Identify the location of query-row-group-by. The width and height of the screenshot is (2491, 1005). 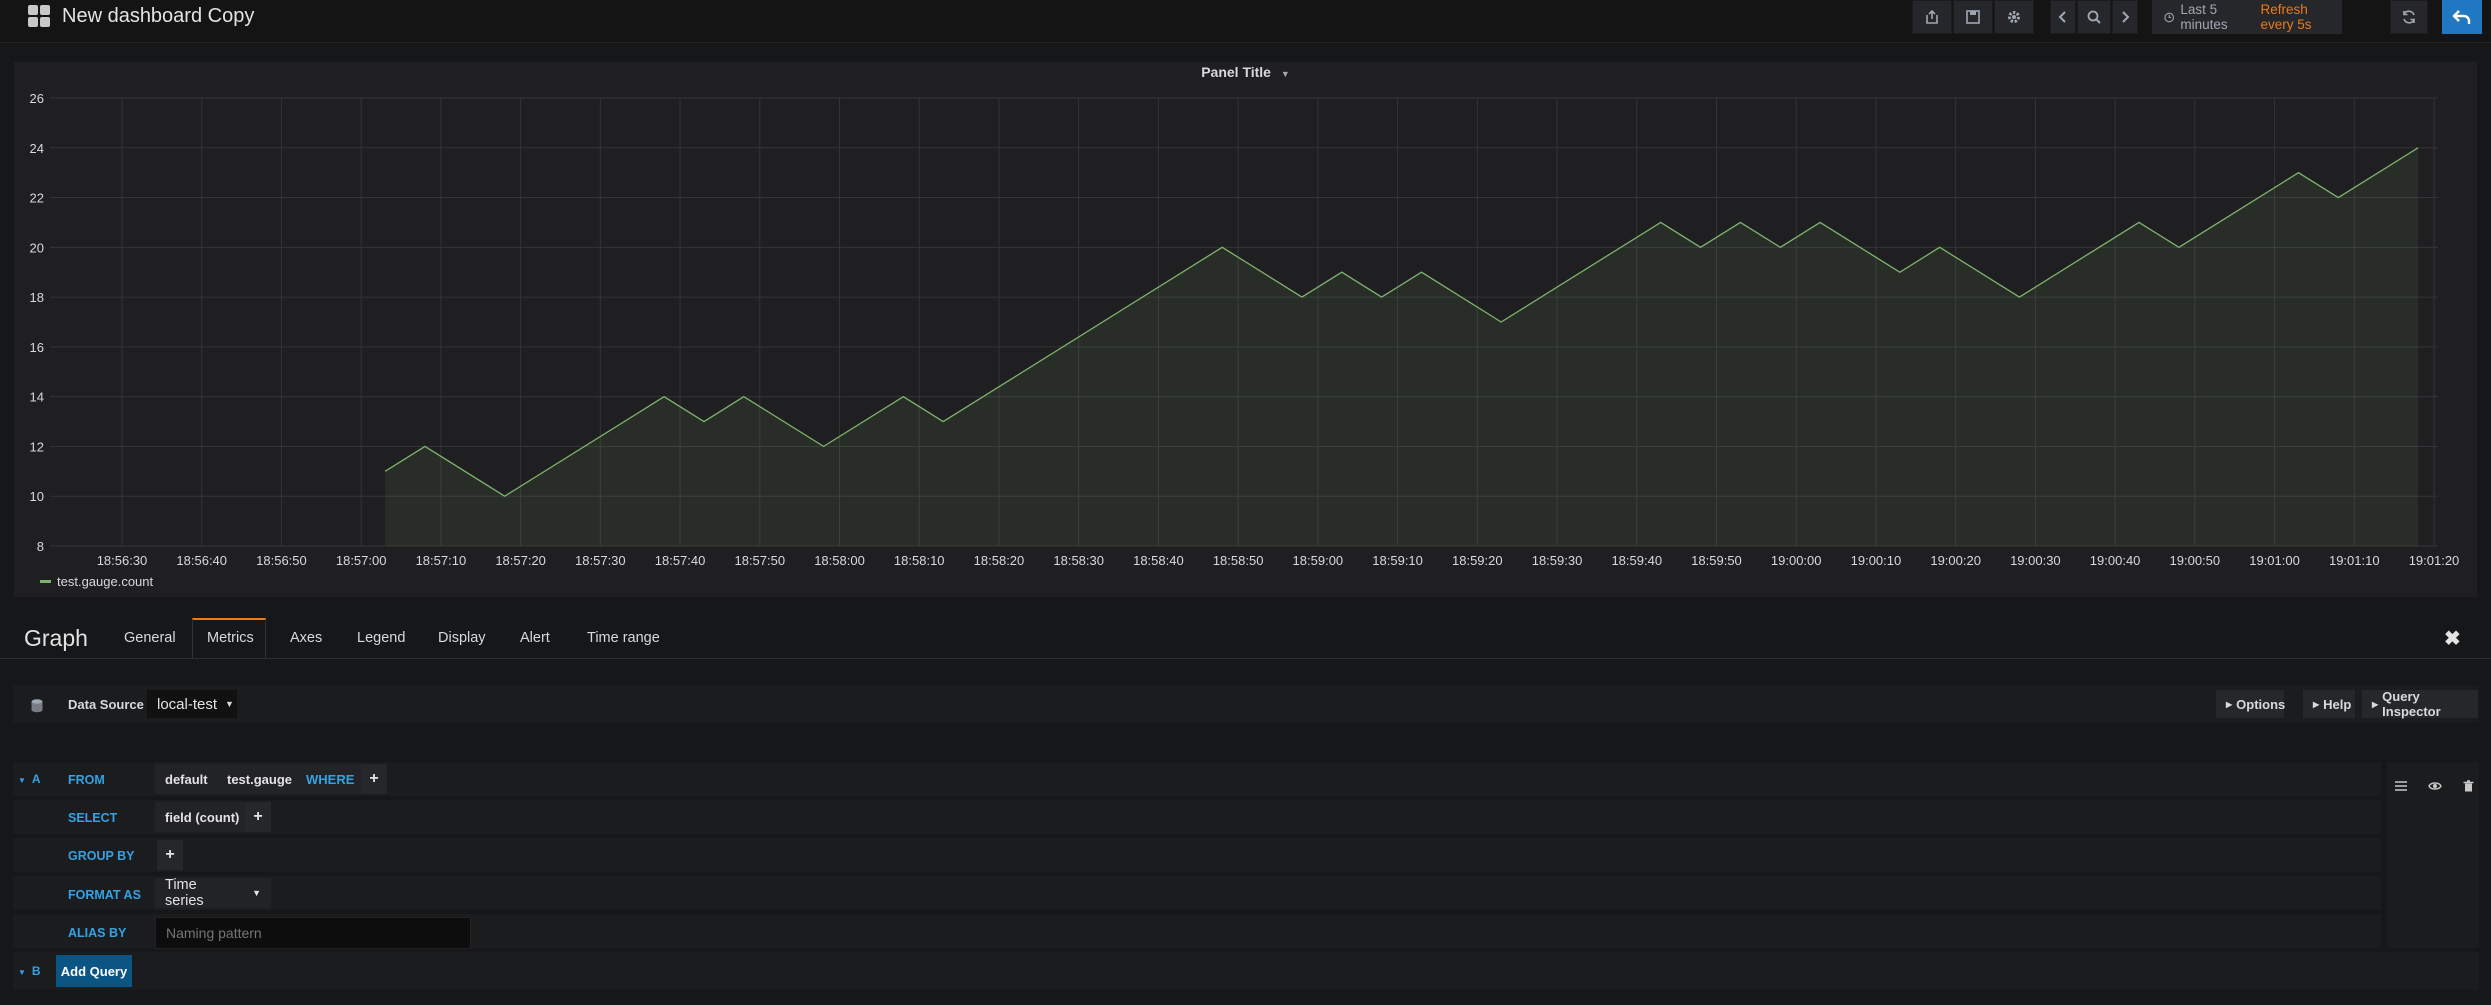
(1197, 855).